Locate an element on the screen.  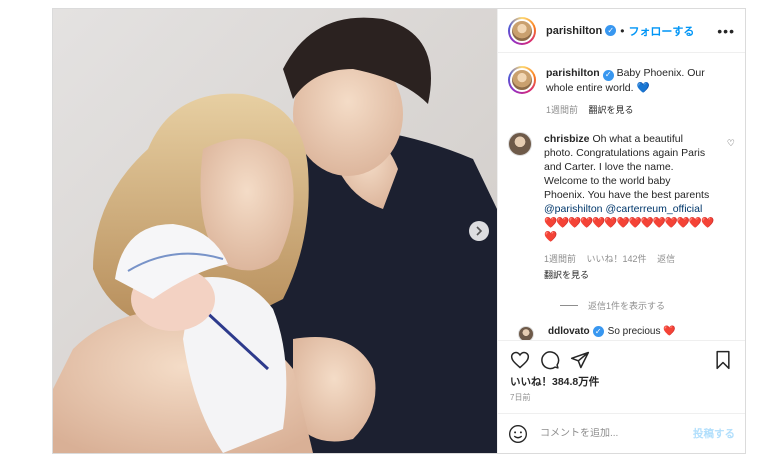
likes-count: いいね！384.8万件 is located at coordinates (554, 381).